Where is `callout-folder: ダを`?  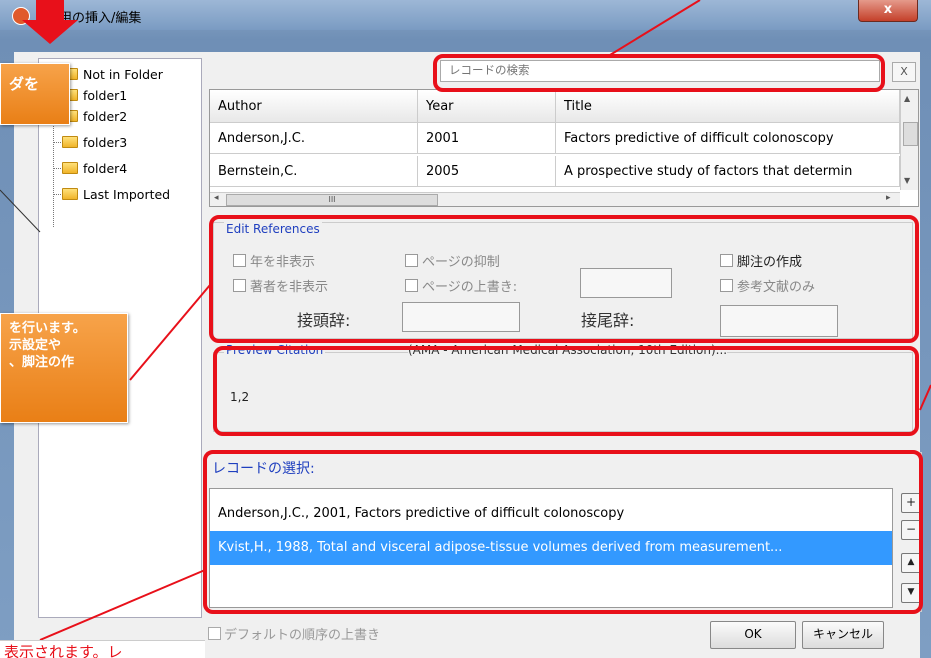 callout-folder: ダを is located at coordinates (35, 94).